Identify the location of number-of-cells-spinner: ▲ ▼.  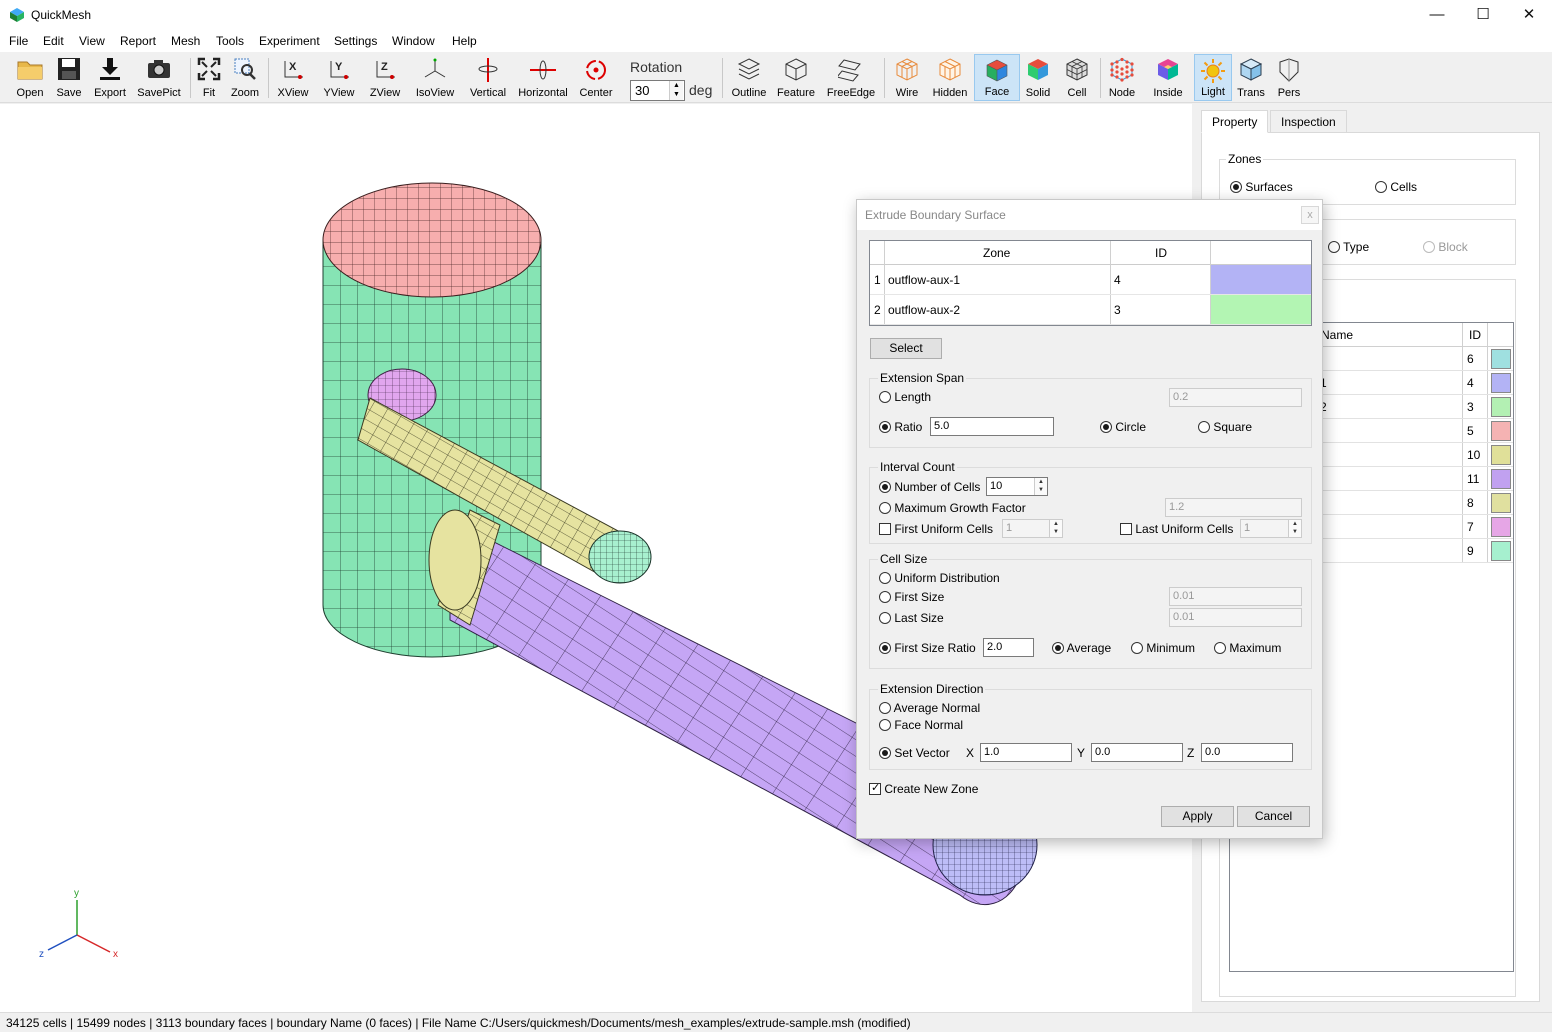
(1040, 486).